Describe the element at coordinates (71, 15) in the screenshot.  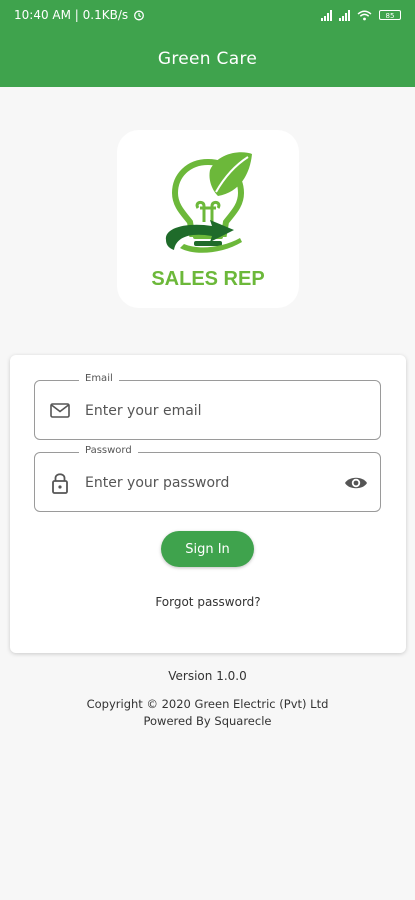
I see `status-time: 10:40 AM | 0.1KB/s` at that location.